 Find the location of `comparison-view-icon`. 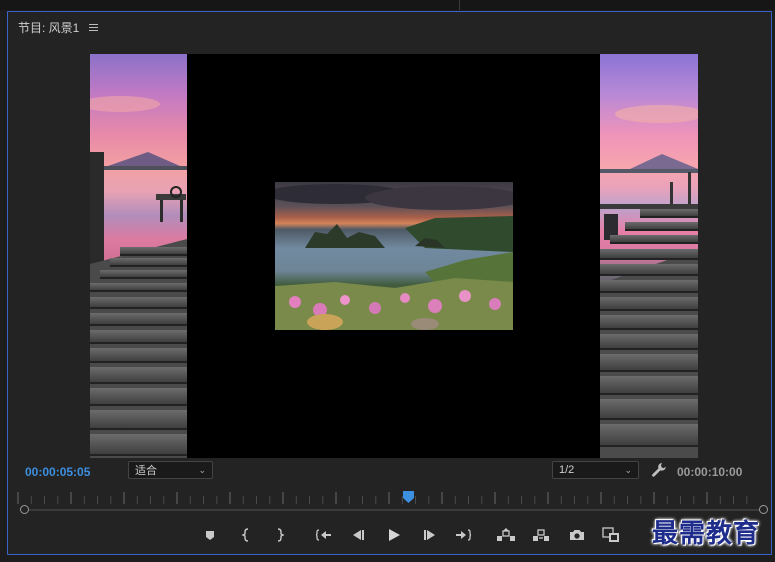

comparison-view-icon is located at coordinates (610, 534).